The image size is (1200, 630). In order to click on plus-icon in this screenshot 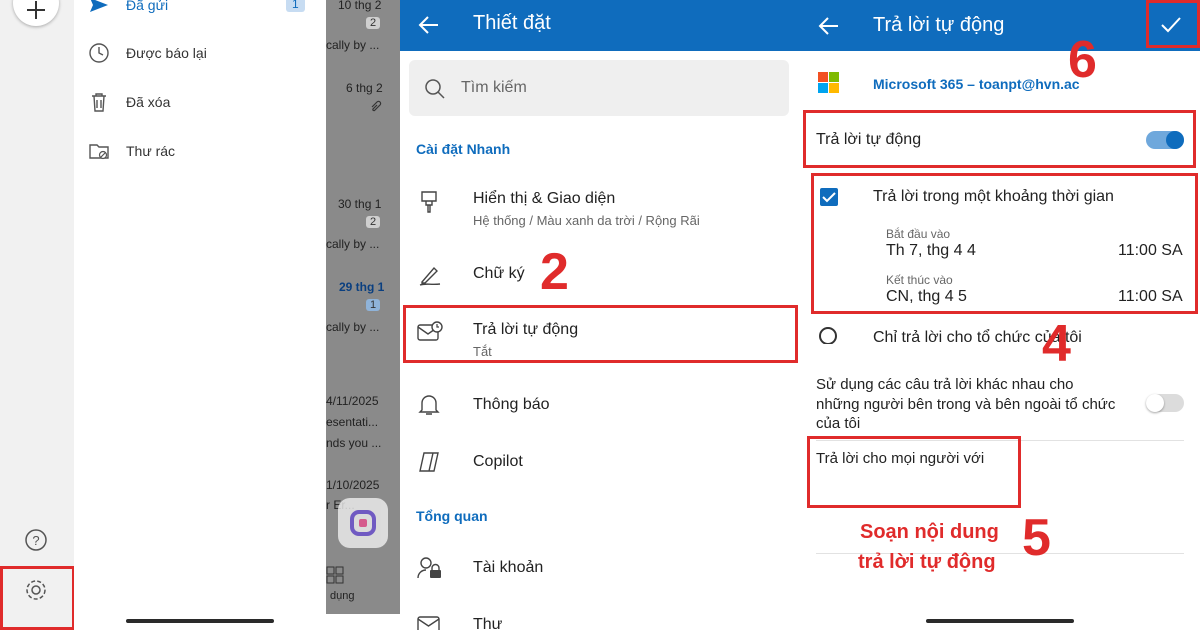, I will do `click(36, 10)`.